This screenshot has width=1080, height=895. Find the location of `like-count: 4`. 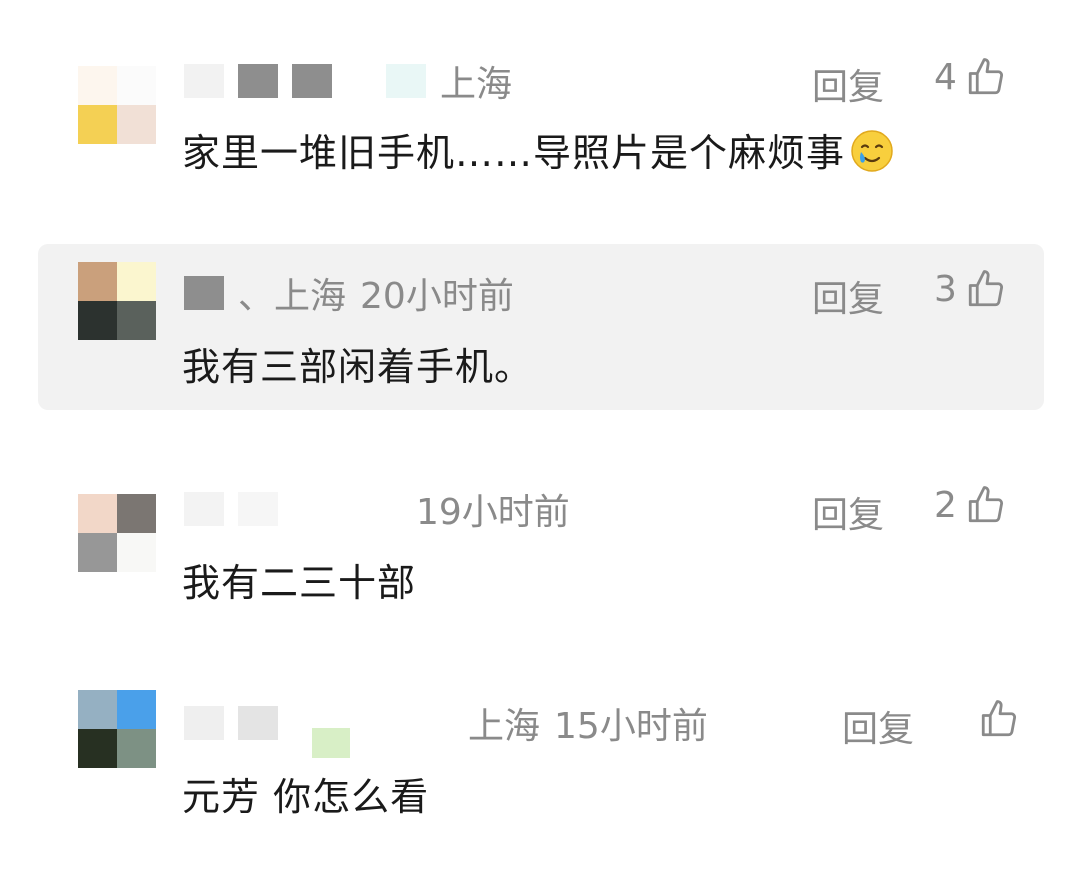

like-count: 4 is located at coordinates (945, 77).